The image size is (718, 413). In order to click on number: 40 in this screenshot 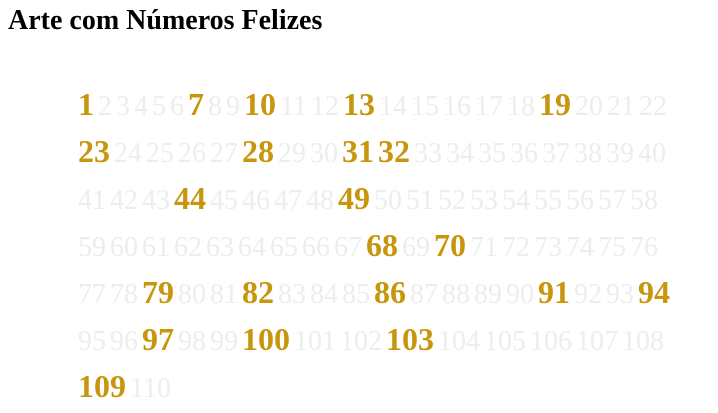, I will do `click(652, 153)`.